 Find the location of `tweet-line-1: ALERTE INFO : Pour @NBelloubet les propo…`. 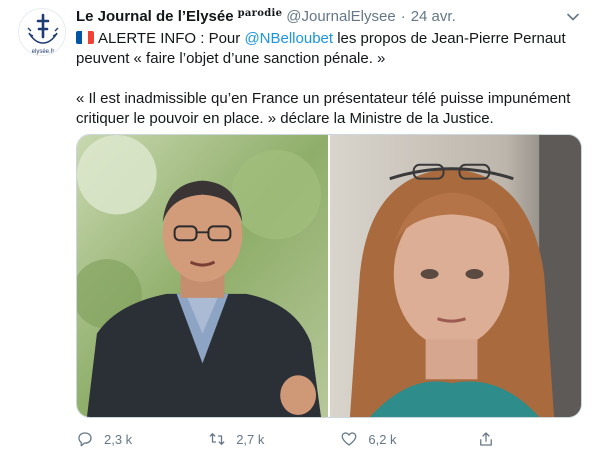

tweet-line-1: ALERTE INFO : Pour @NBelloubet les propo… is located at coordinates (331, 39).